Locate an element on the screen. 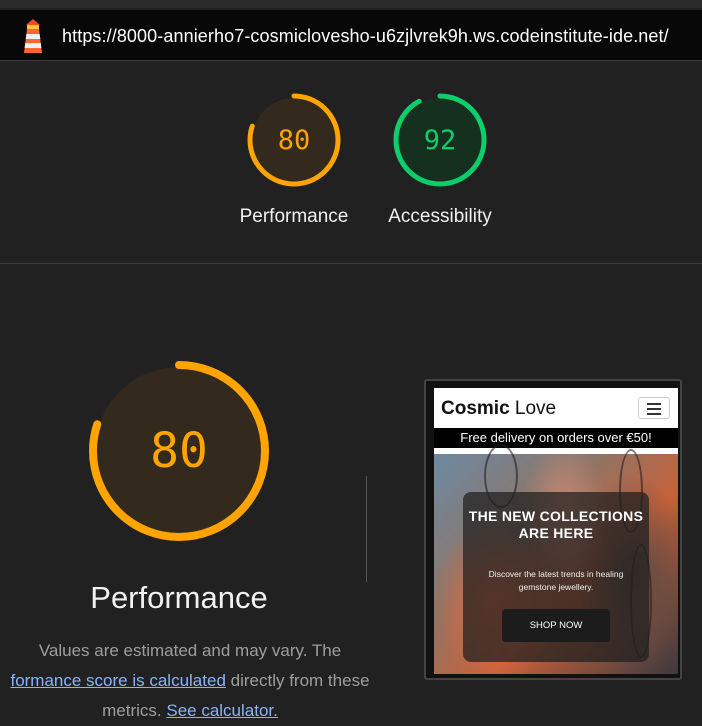 This screenshot has width=702, height=726. performance-summary-score: 80 is located at coordinates (294, 140).